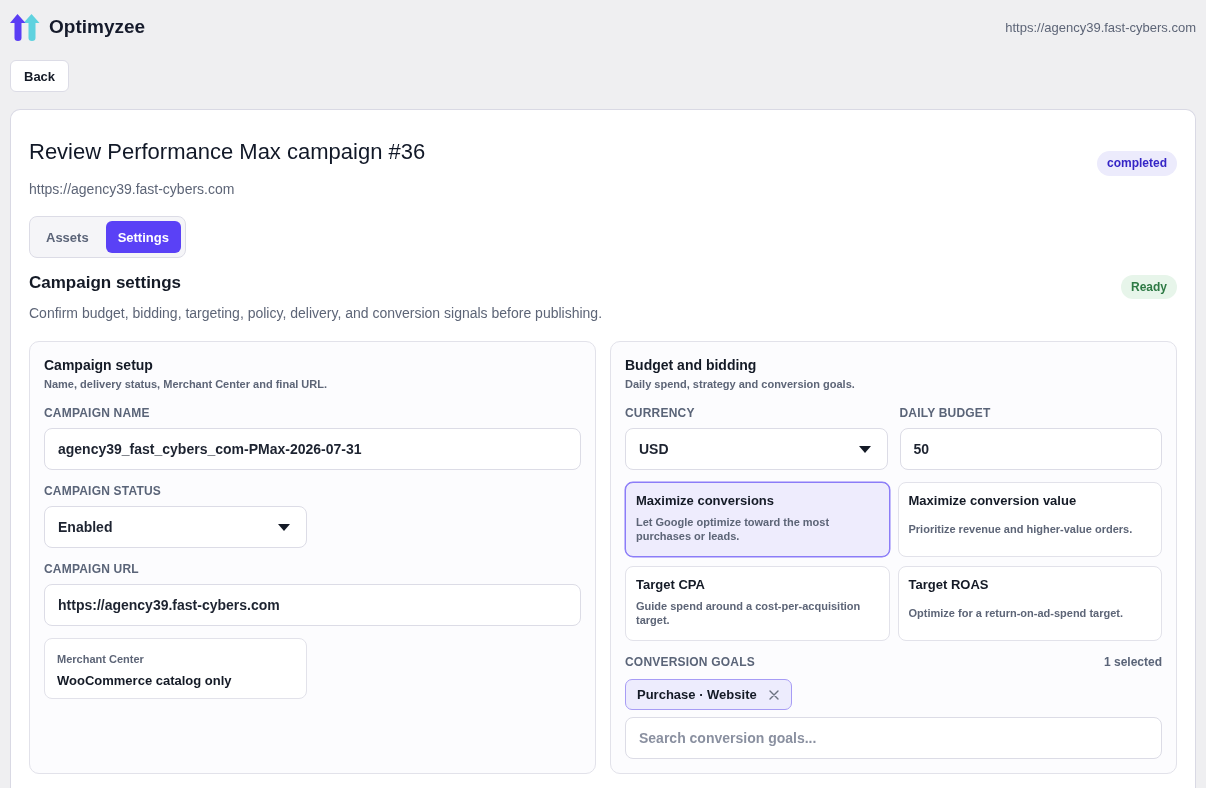  What do you see at coordinates (132, 189) in the screenshot?
I see `campaign-url: https://agency39.fast-cybers.com` at bounding box center [132, 189].